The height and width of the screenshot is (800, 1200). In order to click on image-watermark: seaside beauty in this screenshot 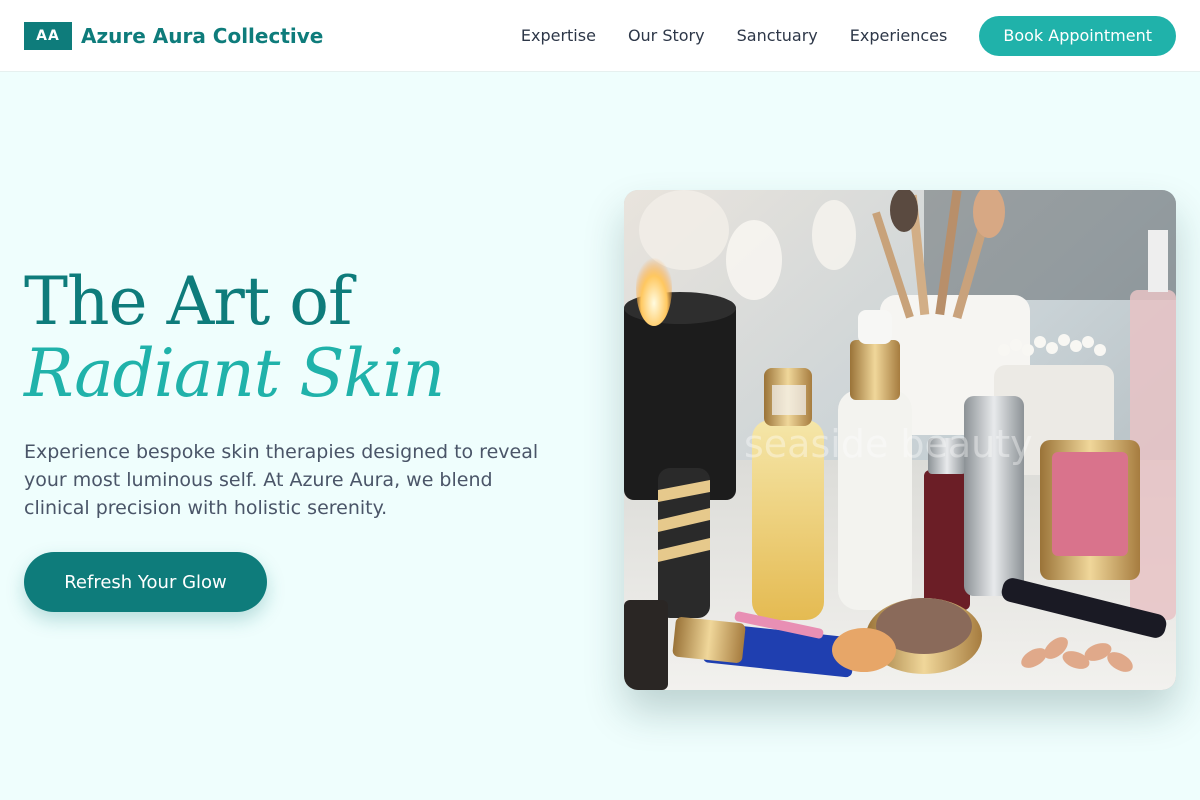, I will do `click(888, 444)`.